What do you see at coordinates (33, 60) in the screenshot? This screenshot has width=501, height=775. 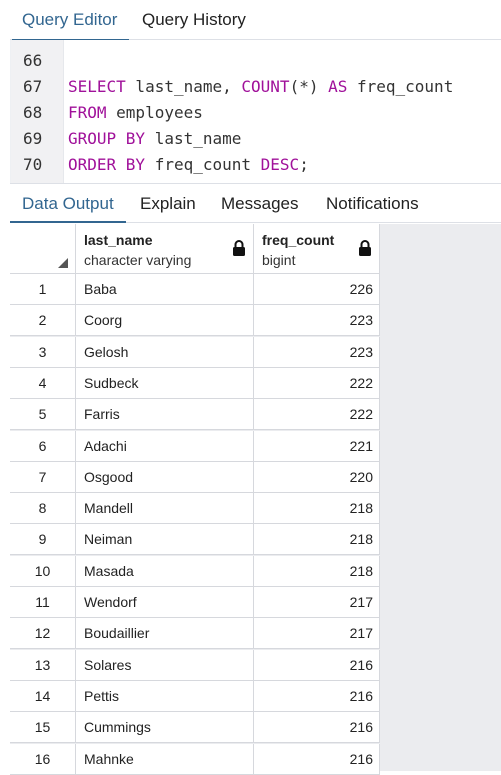 I see `line-number: 66` at bounding box center [33, 60].